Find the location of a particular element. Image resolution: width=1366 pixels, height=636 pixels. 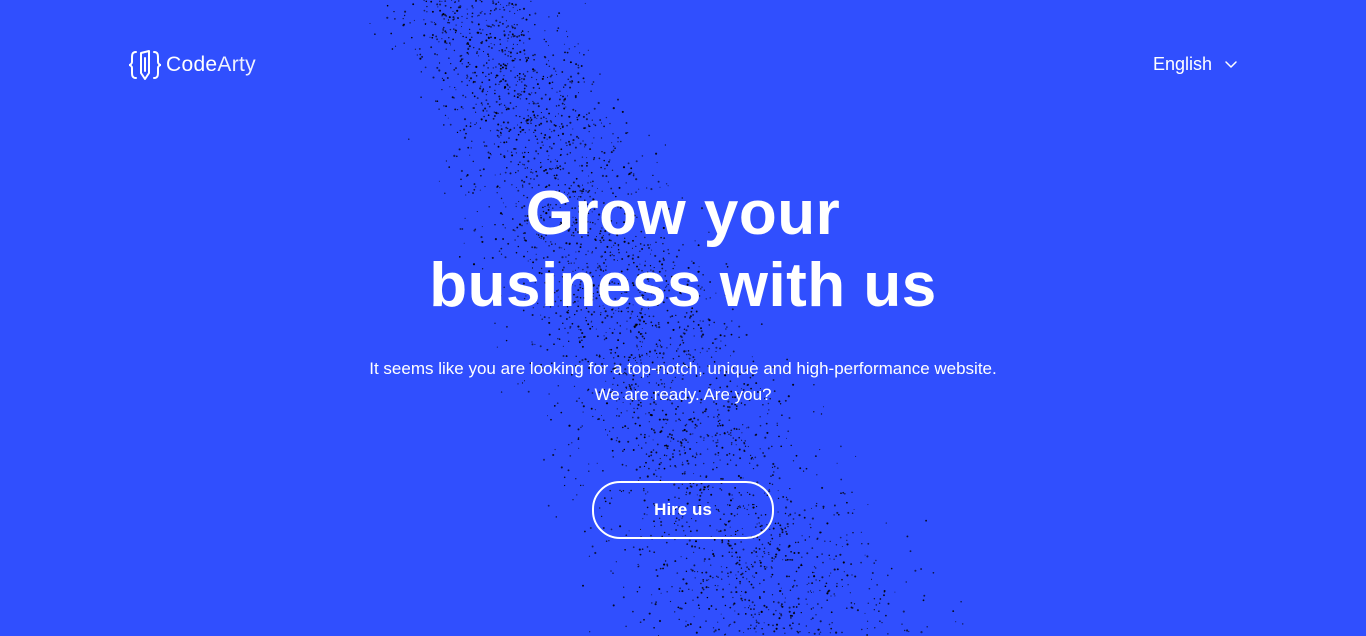

chevron-down-icon is located at coordinates (1231, 64).